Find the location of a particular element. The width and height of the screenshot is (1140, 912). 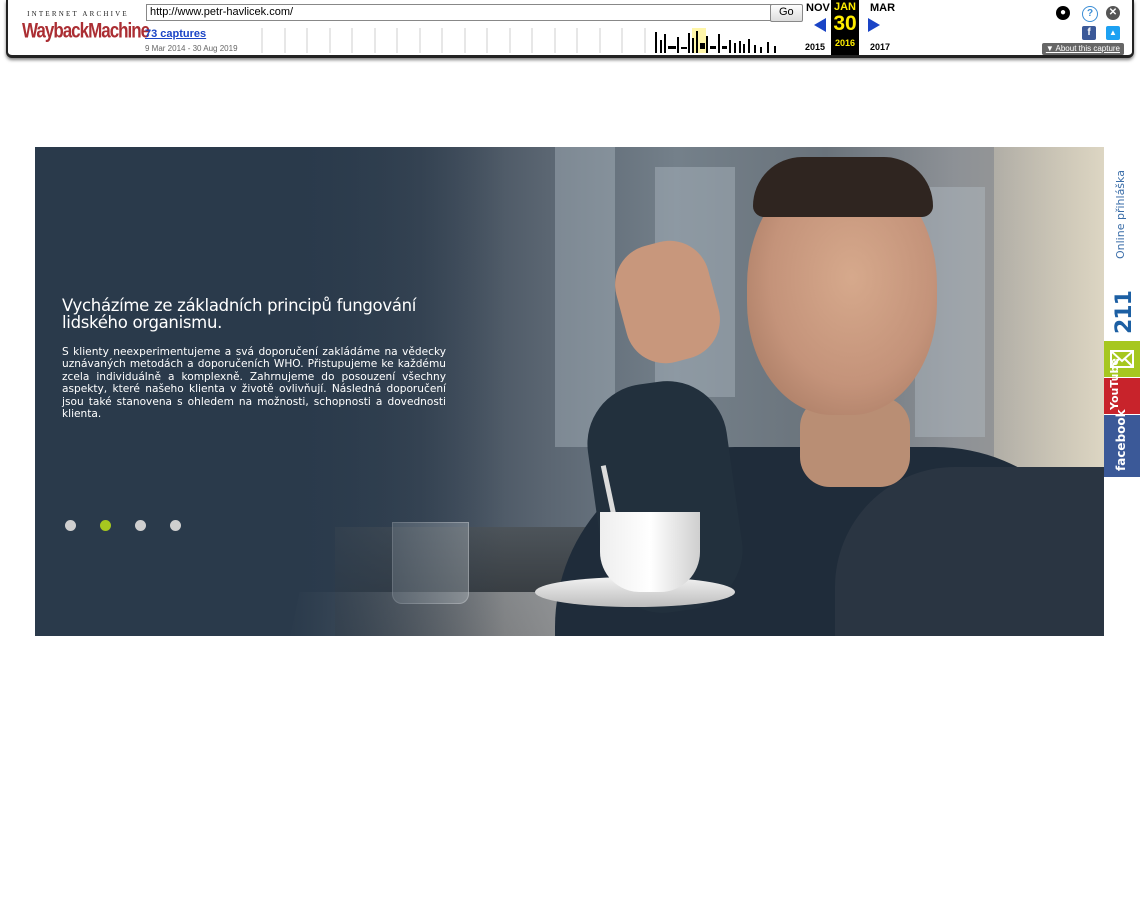

current-day: 30 is located at coordinates (845, 23).